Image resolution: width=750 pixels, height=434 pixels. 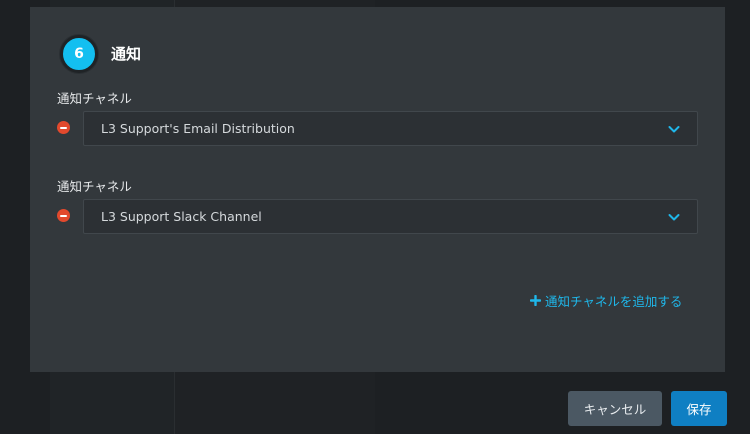 I want to click on plus-icon, so click(x=535, y=300).